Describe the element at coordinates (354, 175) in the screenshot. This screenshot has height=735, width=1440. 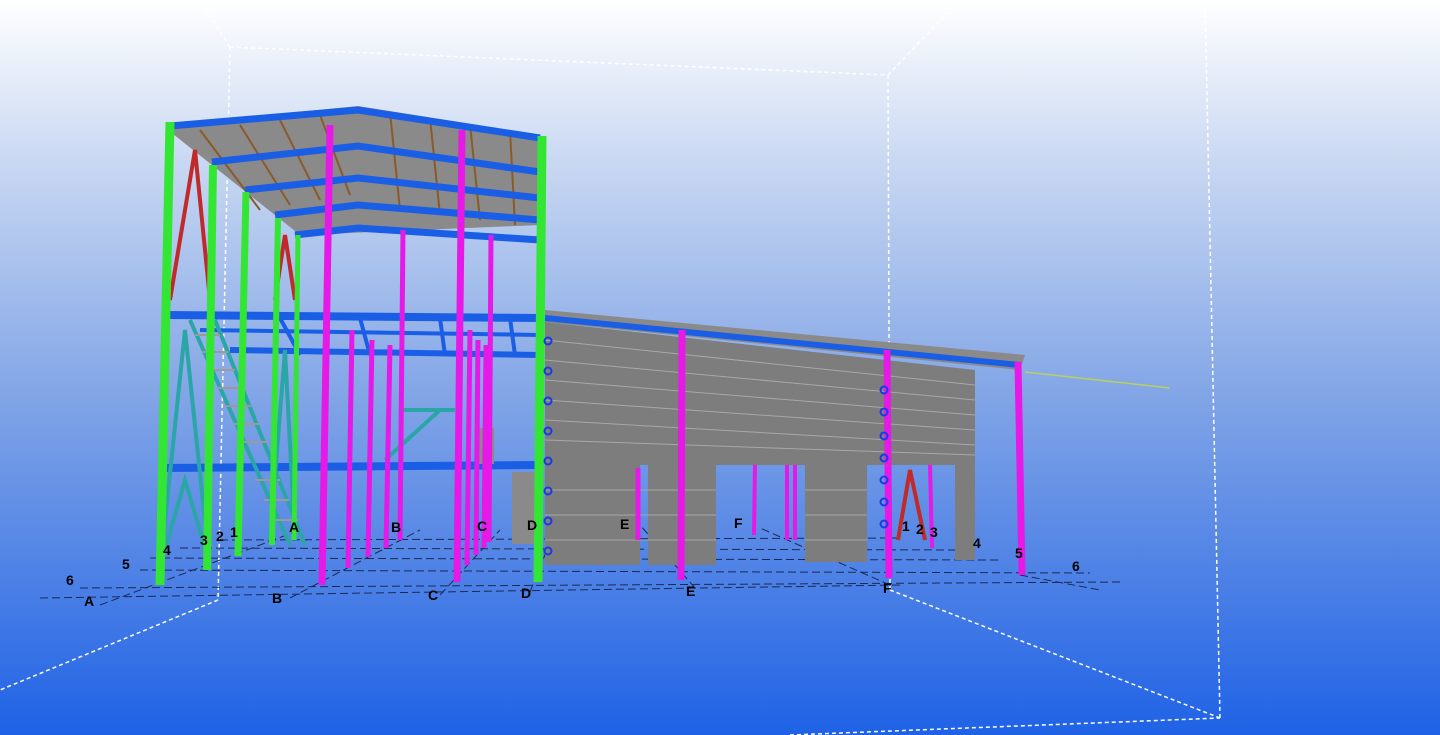
I see `main-roof` at that location.